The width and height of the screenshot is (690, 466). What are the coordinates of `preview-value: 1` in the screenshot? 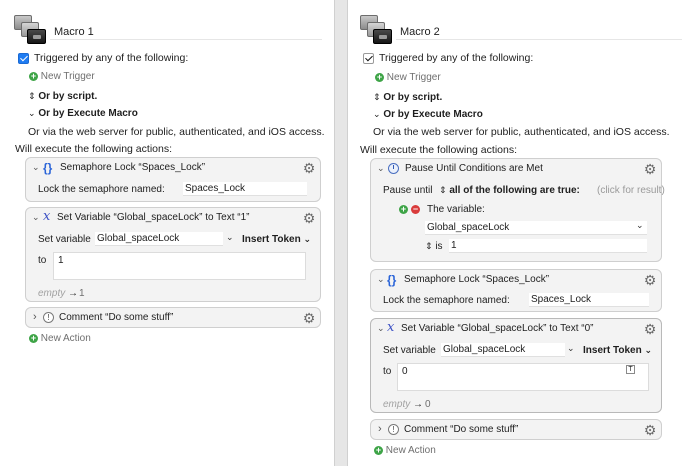 It's located at (82, 293).